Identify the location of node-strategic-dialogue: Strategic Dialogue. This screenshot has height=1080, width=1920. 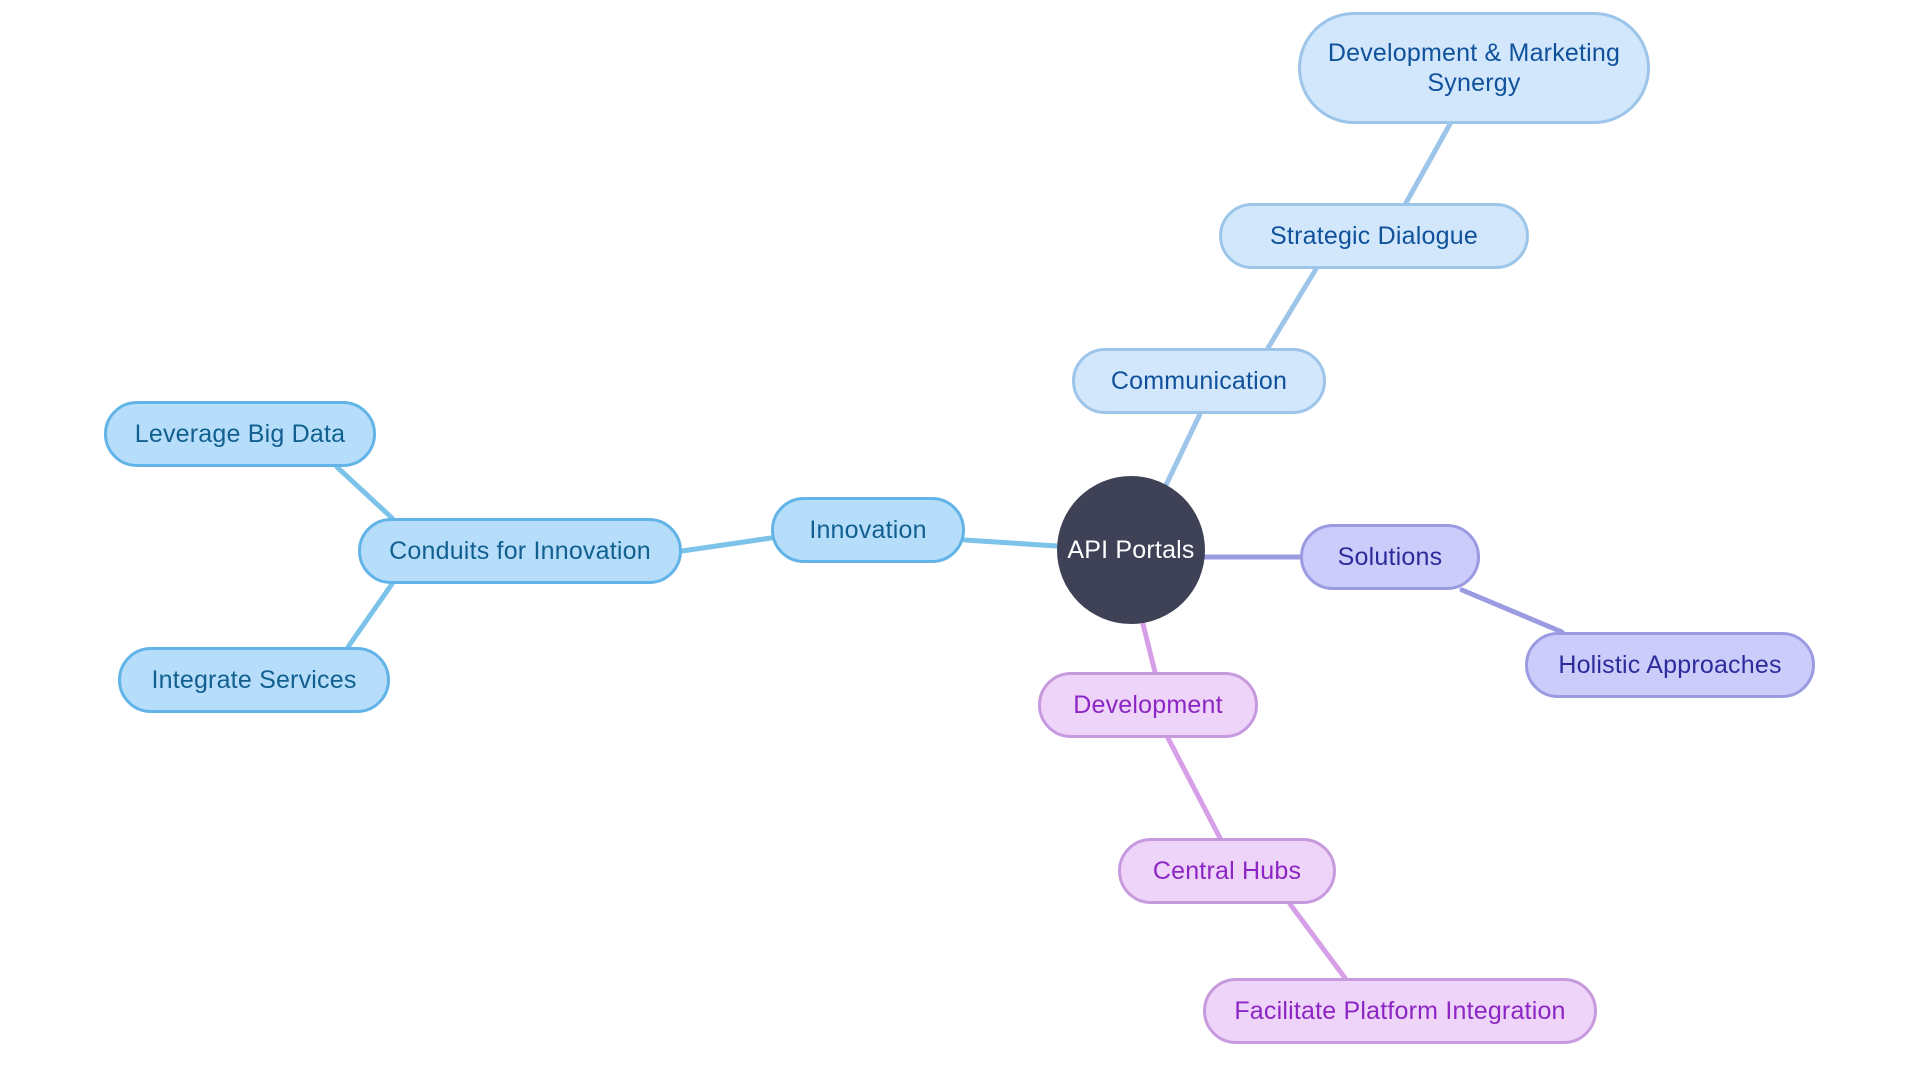
(1374, 236).